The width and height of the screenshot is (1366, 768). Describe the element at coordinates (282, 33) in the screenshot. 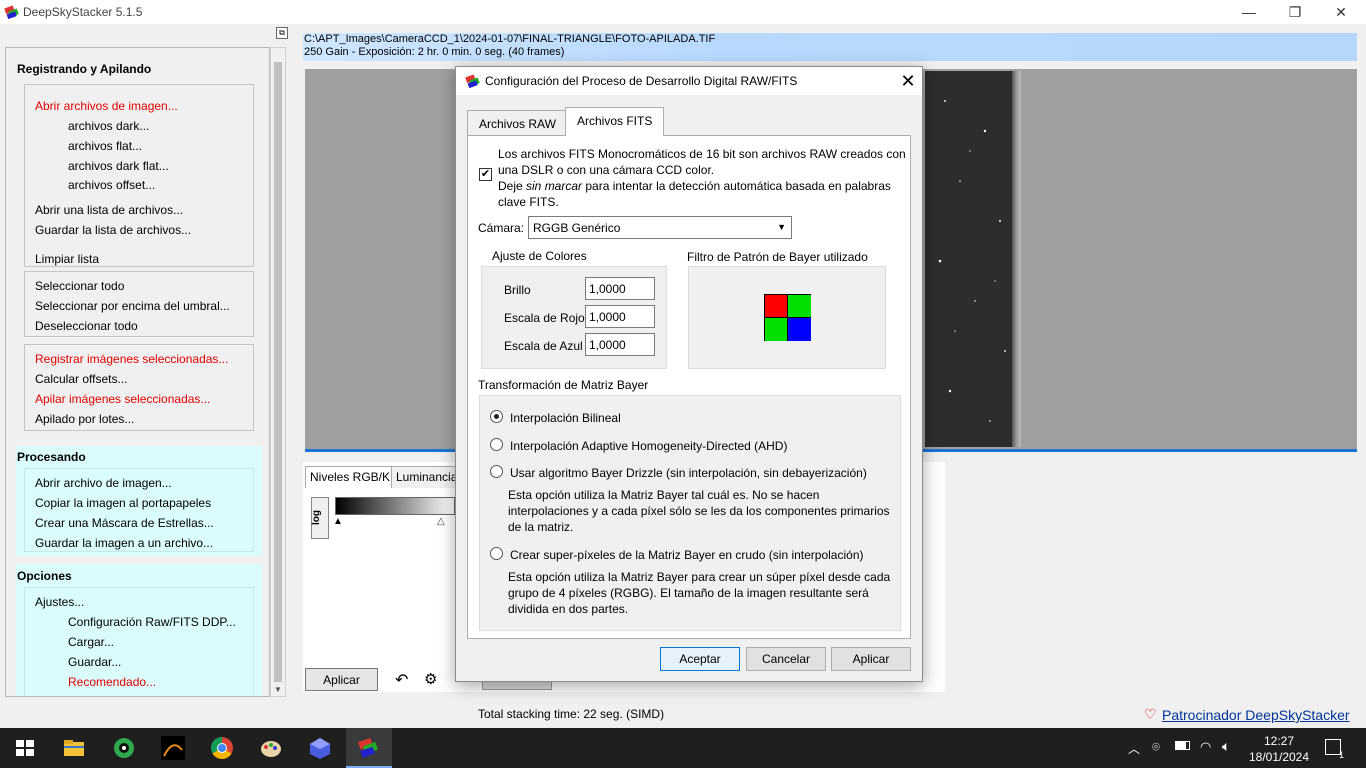

I see `panel-restore-icon: ⧉` at that location.